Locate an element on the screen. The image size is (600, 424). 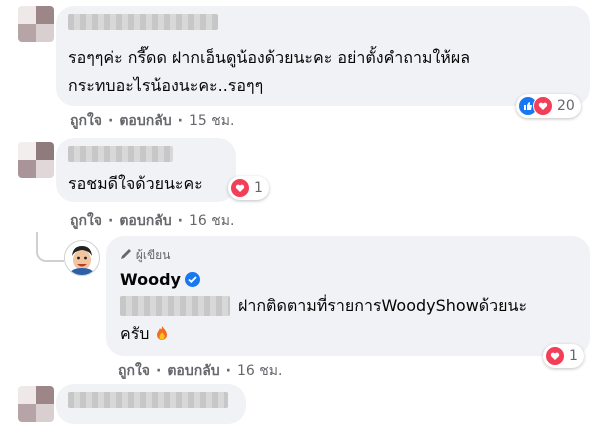
cartoon-face-icon is located at coordinates (82, 258).